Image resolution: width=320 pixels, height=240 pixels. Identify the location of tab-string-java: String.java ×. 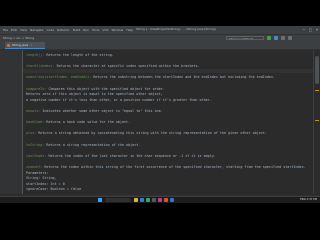
(25, 45).